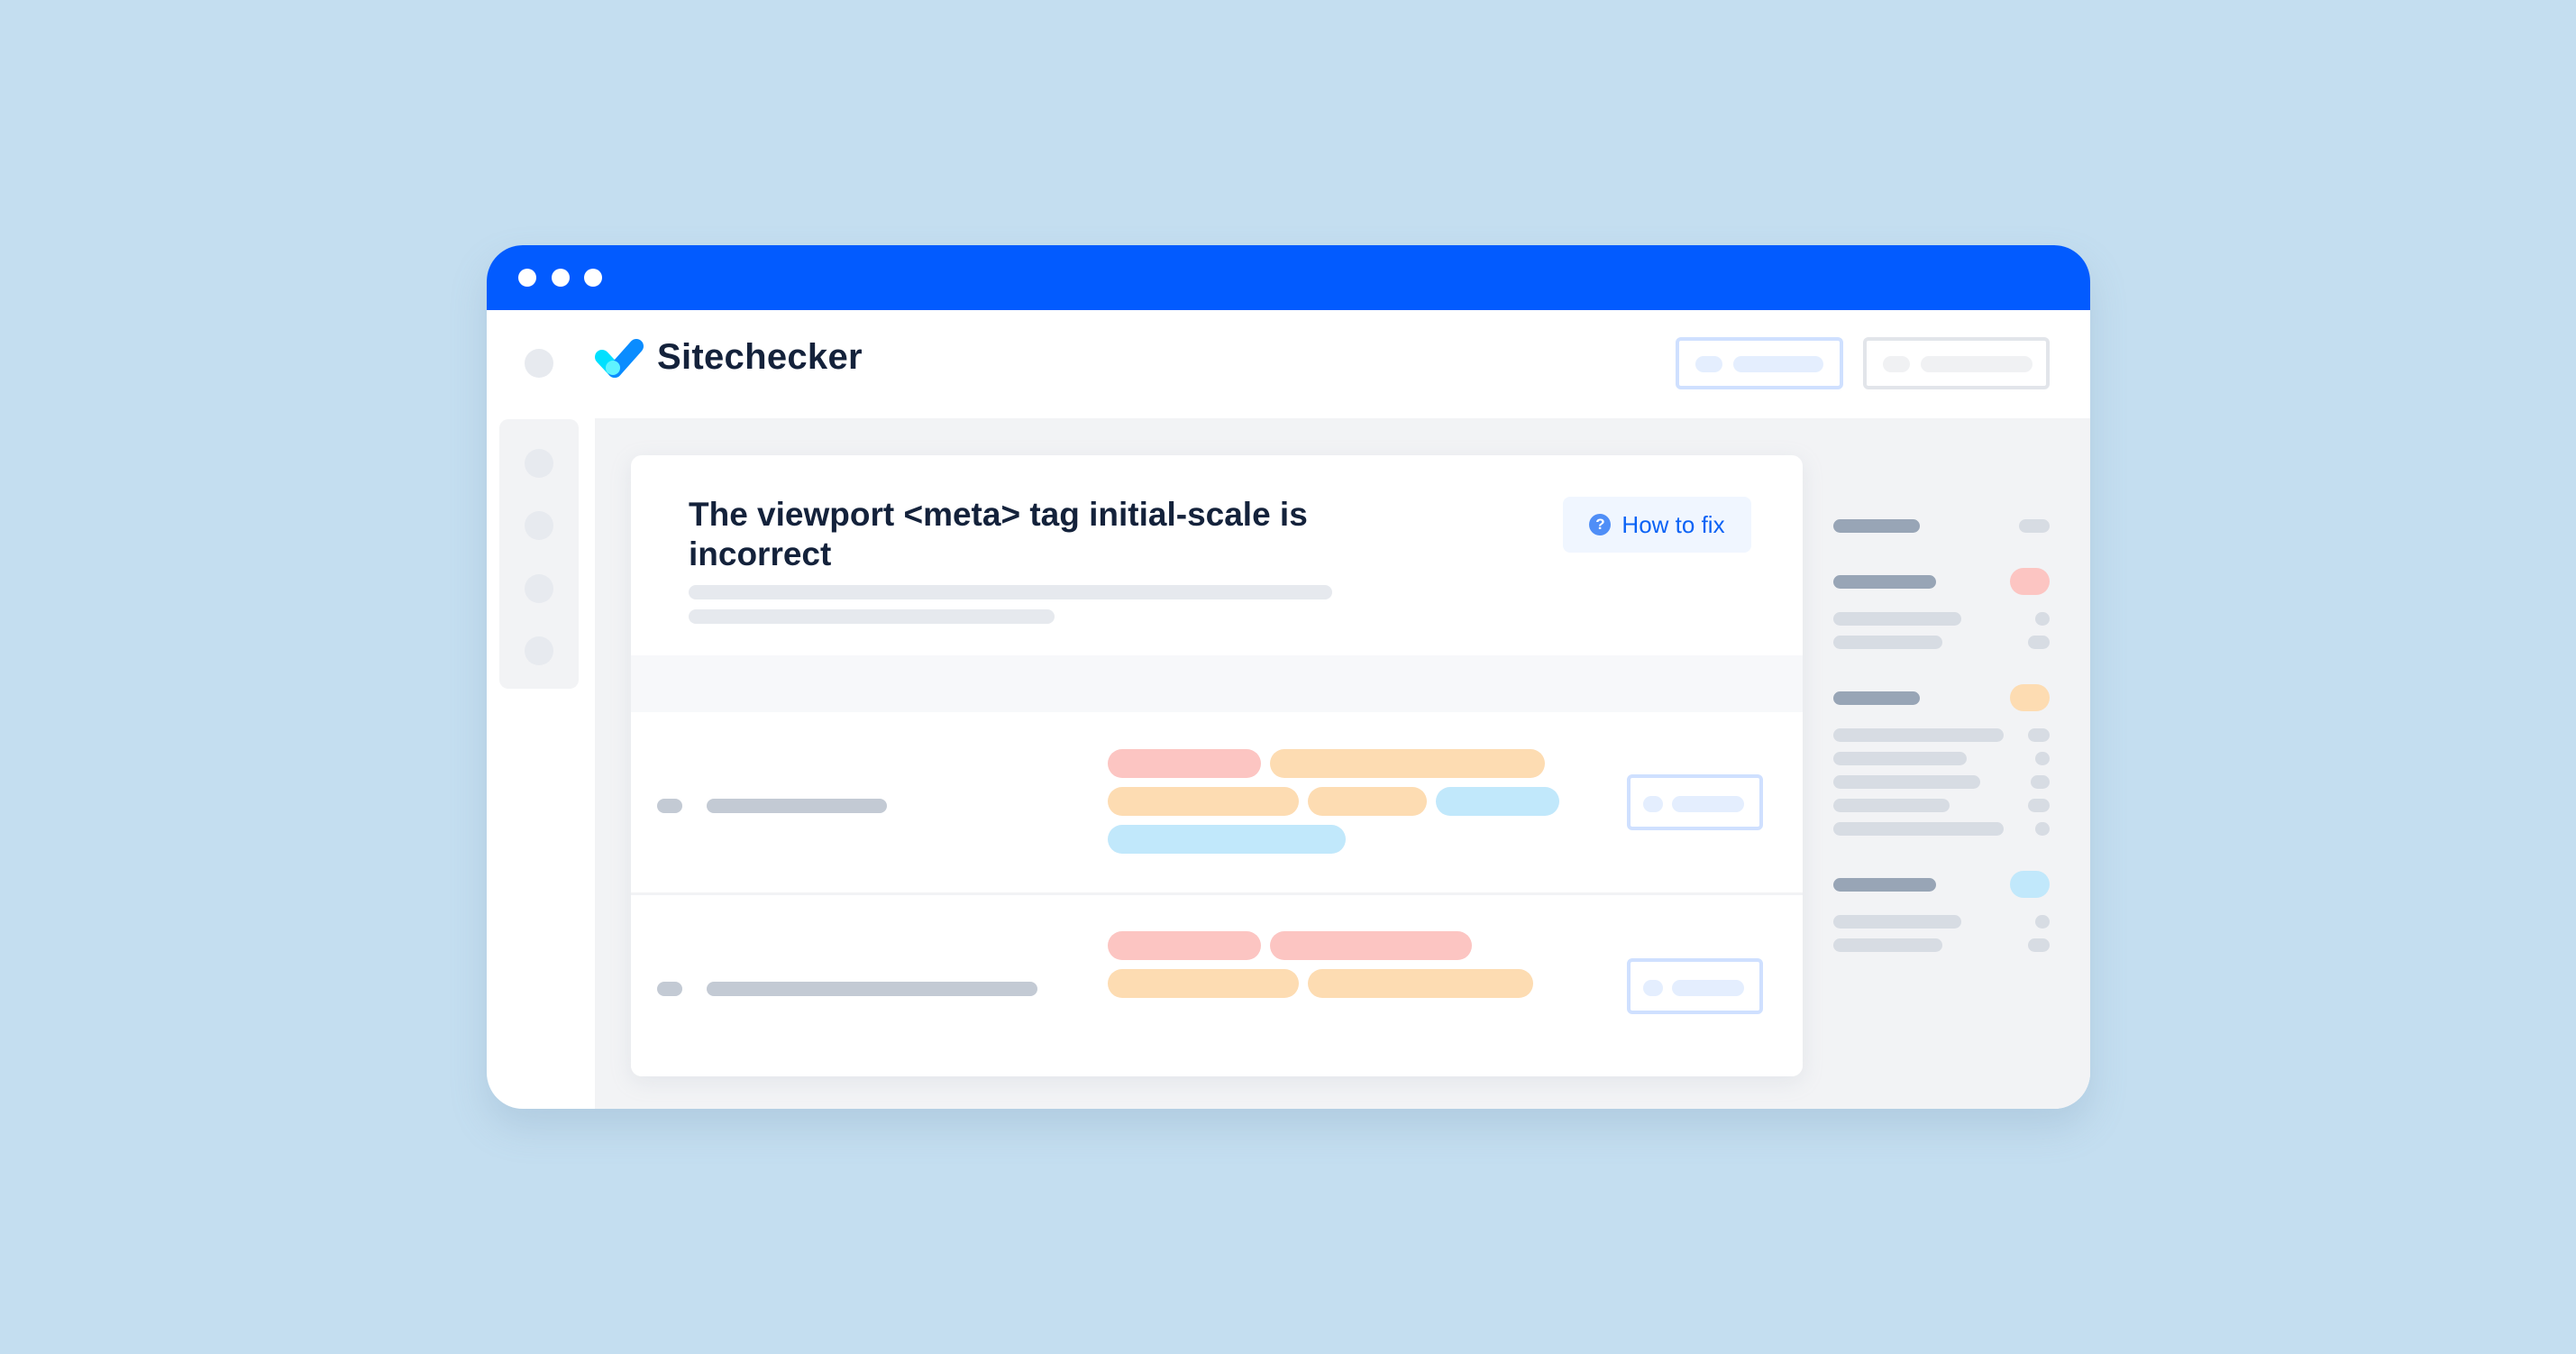 Image resolution: width=2576 pixels, height=1354 pixels. What do you see at coordinates (1673, 524) in the screenshot?
I see `how-to-fix-label: How to fix` at bounding box center [1673, 524].